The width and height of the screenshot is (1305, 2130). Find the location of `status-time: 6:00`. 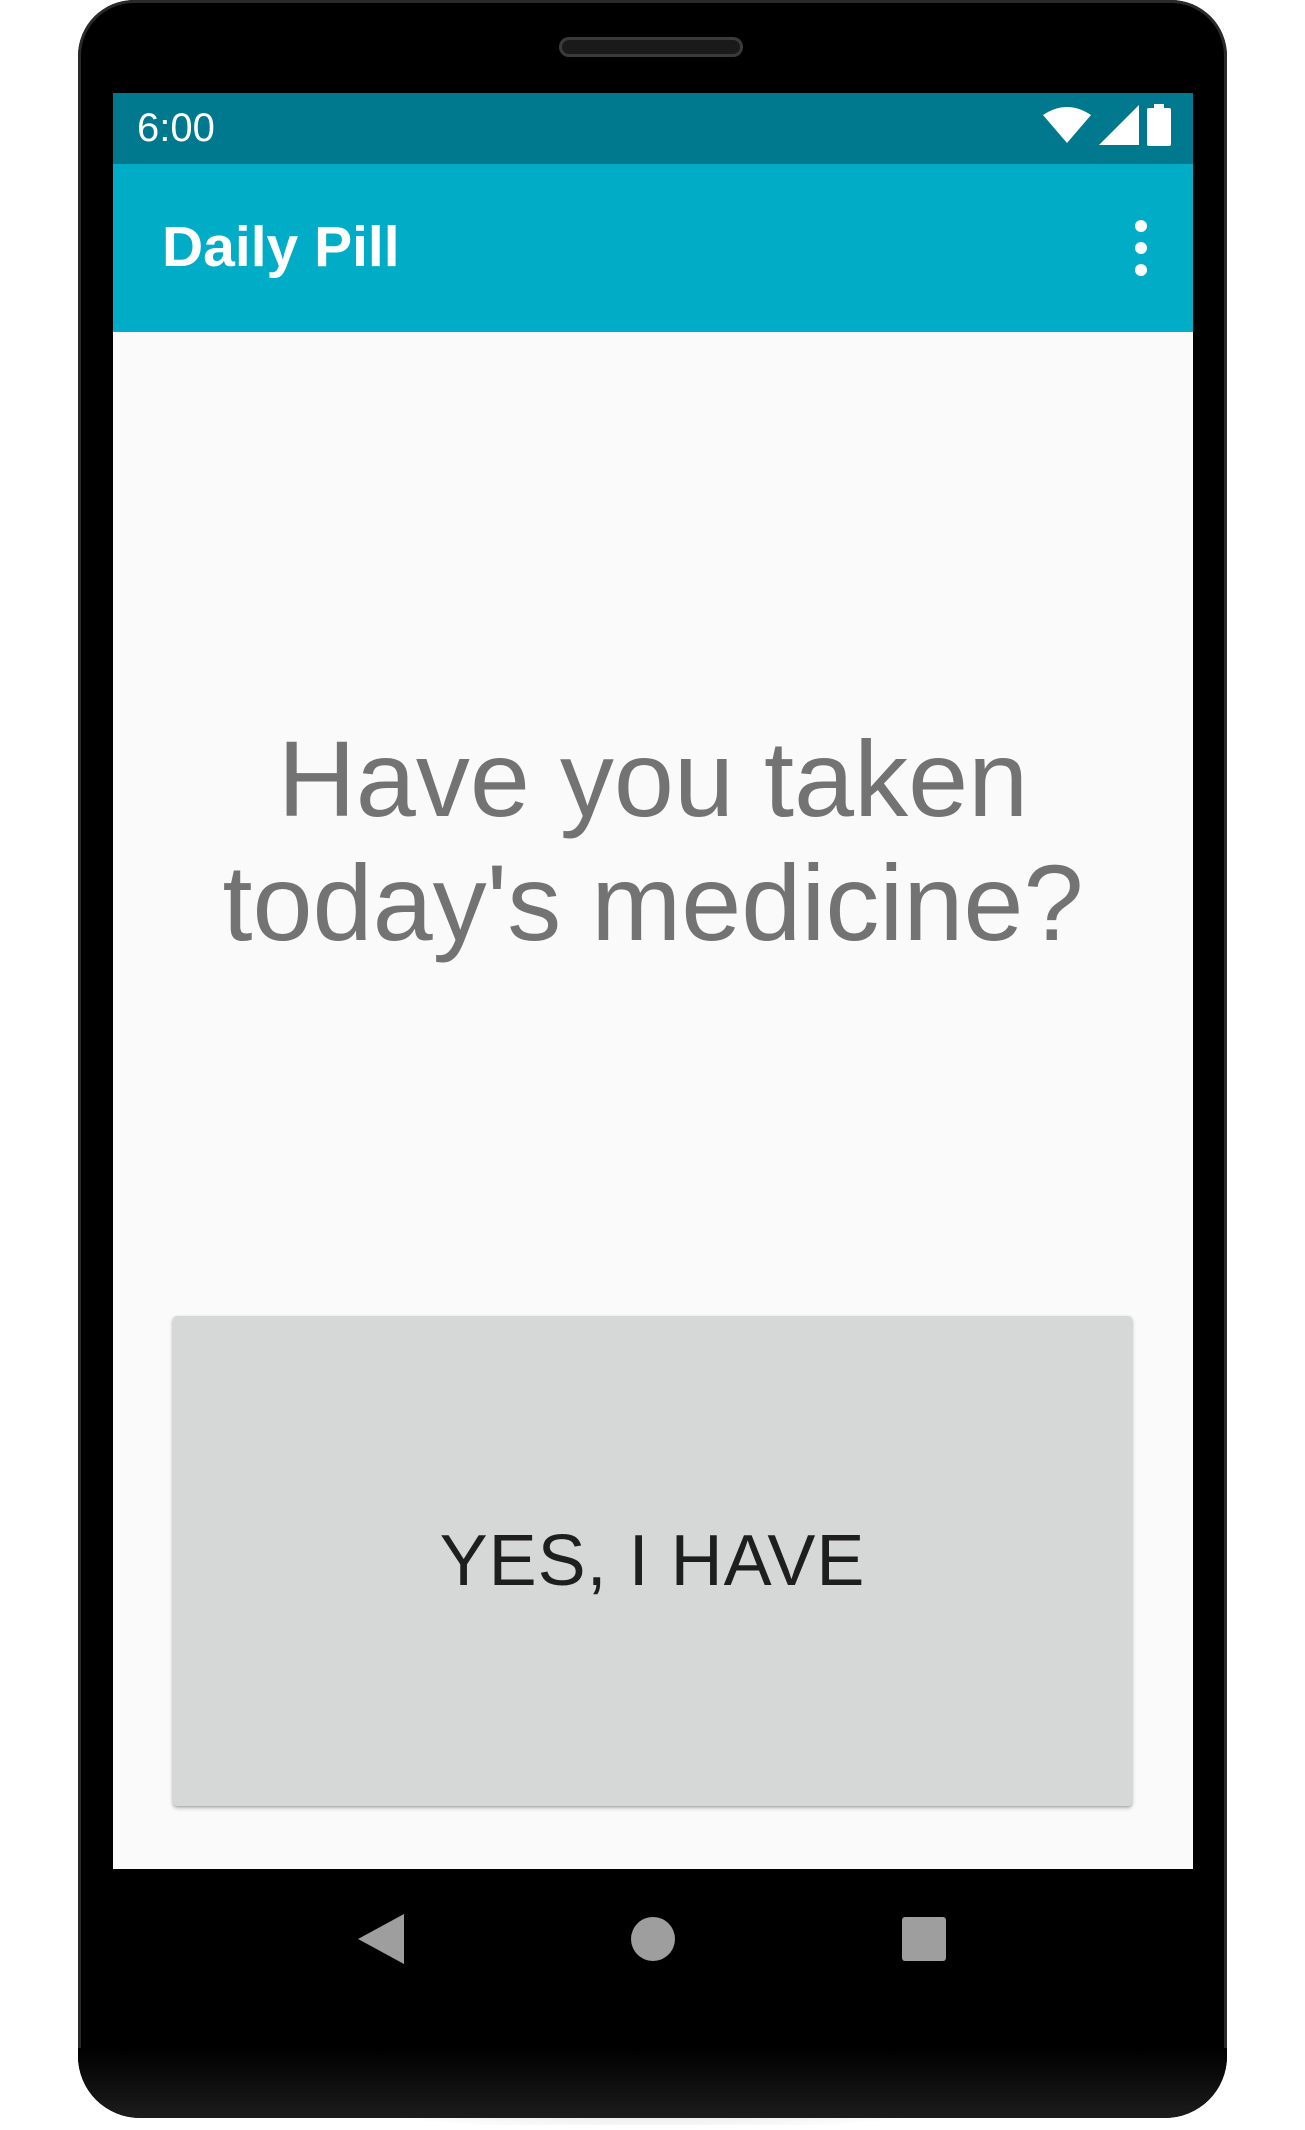

status-time: 6:00 is located at coordinates (176, 128).